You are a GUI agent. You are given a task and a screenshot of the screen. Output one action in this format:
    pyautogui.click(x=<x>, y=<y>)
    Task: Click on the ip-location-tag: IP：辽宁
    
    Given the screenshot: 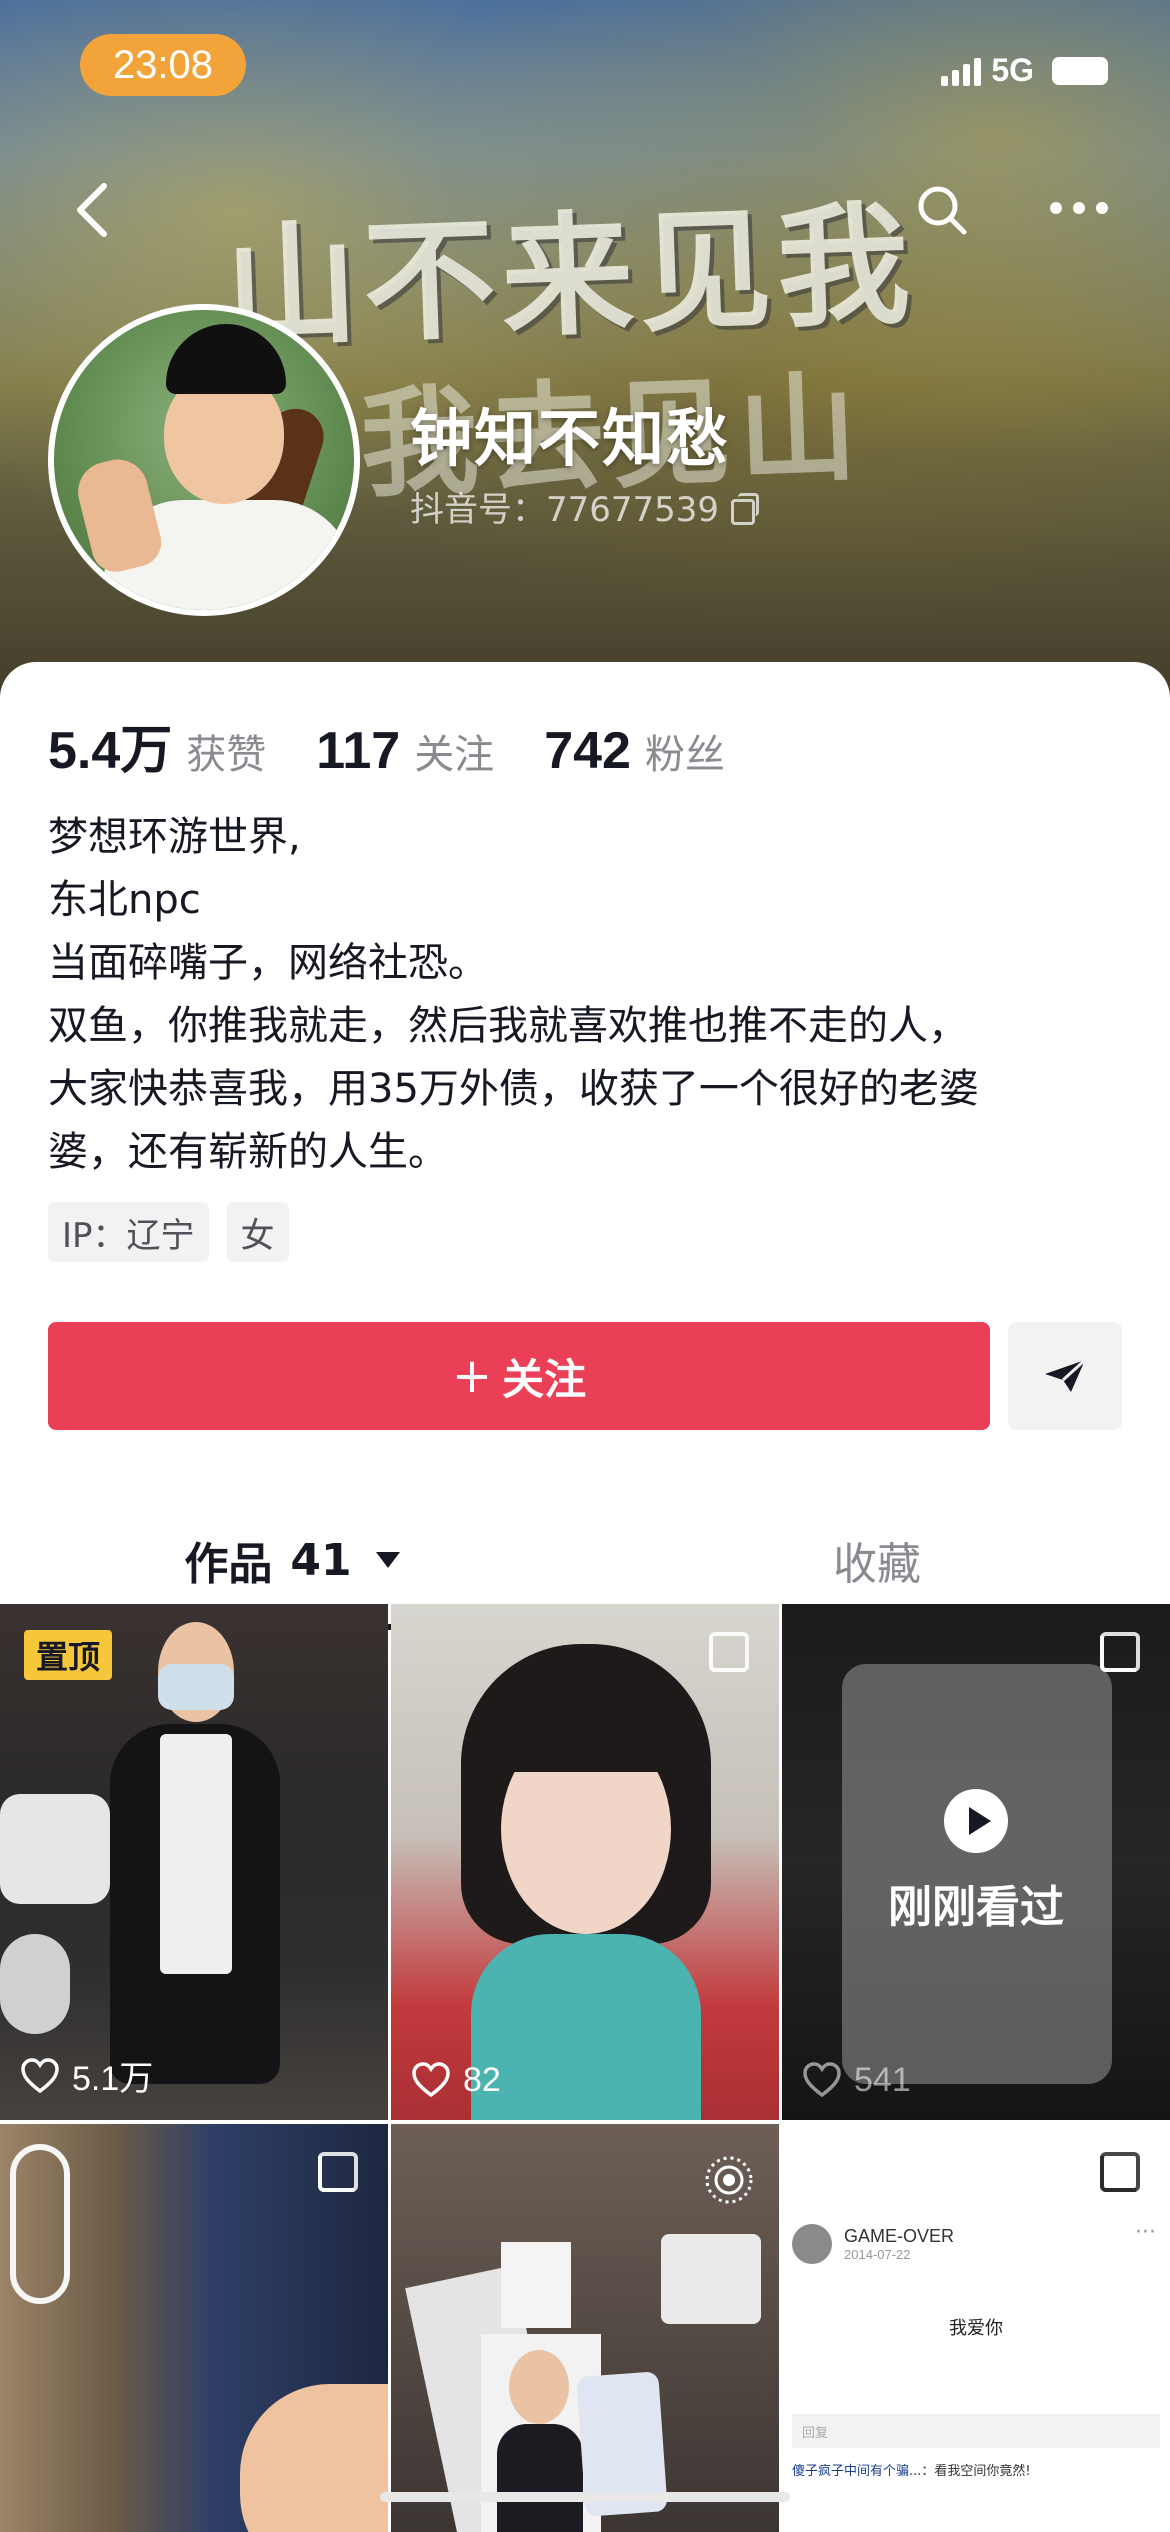 What is the action you would take?
    pyautogui.click(x=128, y=1232)
    